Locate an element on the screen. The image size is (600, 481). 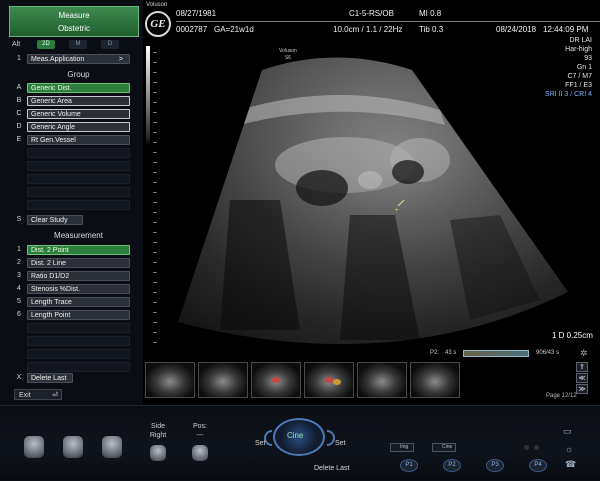
cine-p2-label: P2: is located at coordinates (435, 353).